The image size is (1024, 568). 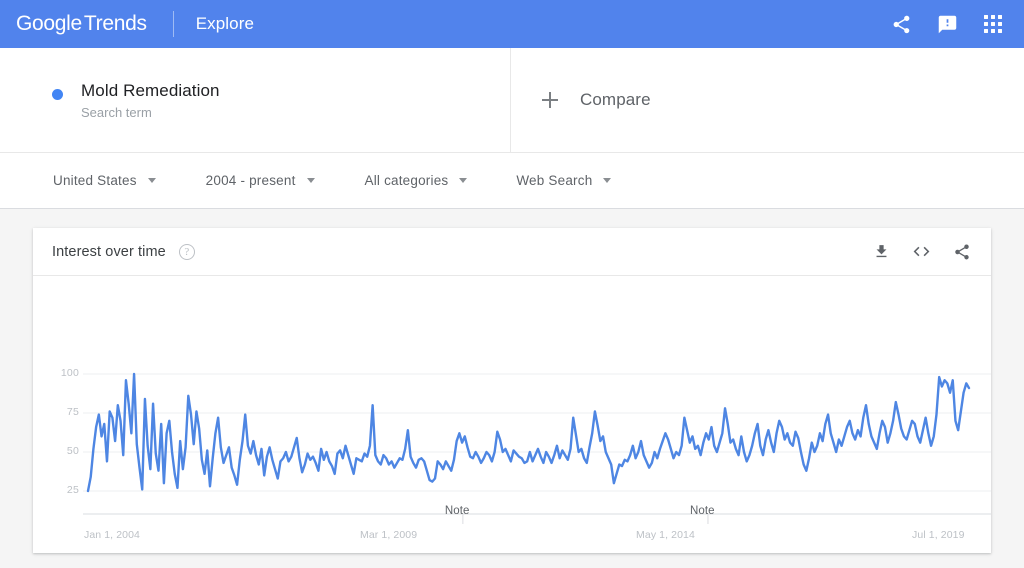 I want to click on filter-time-range: 2004 - present, so click(x=260, y=180).